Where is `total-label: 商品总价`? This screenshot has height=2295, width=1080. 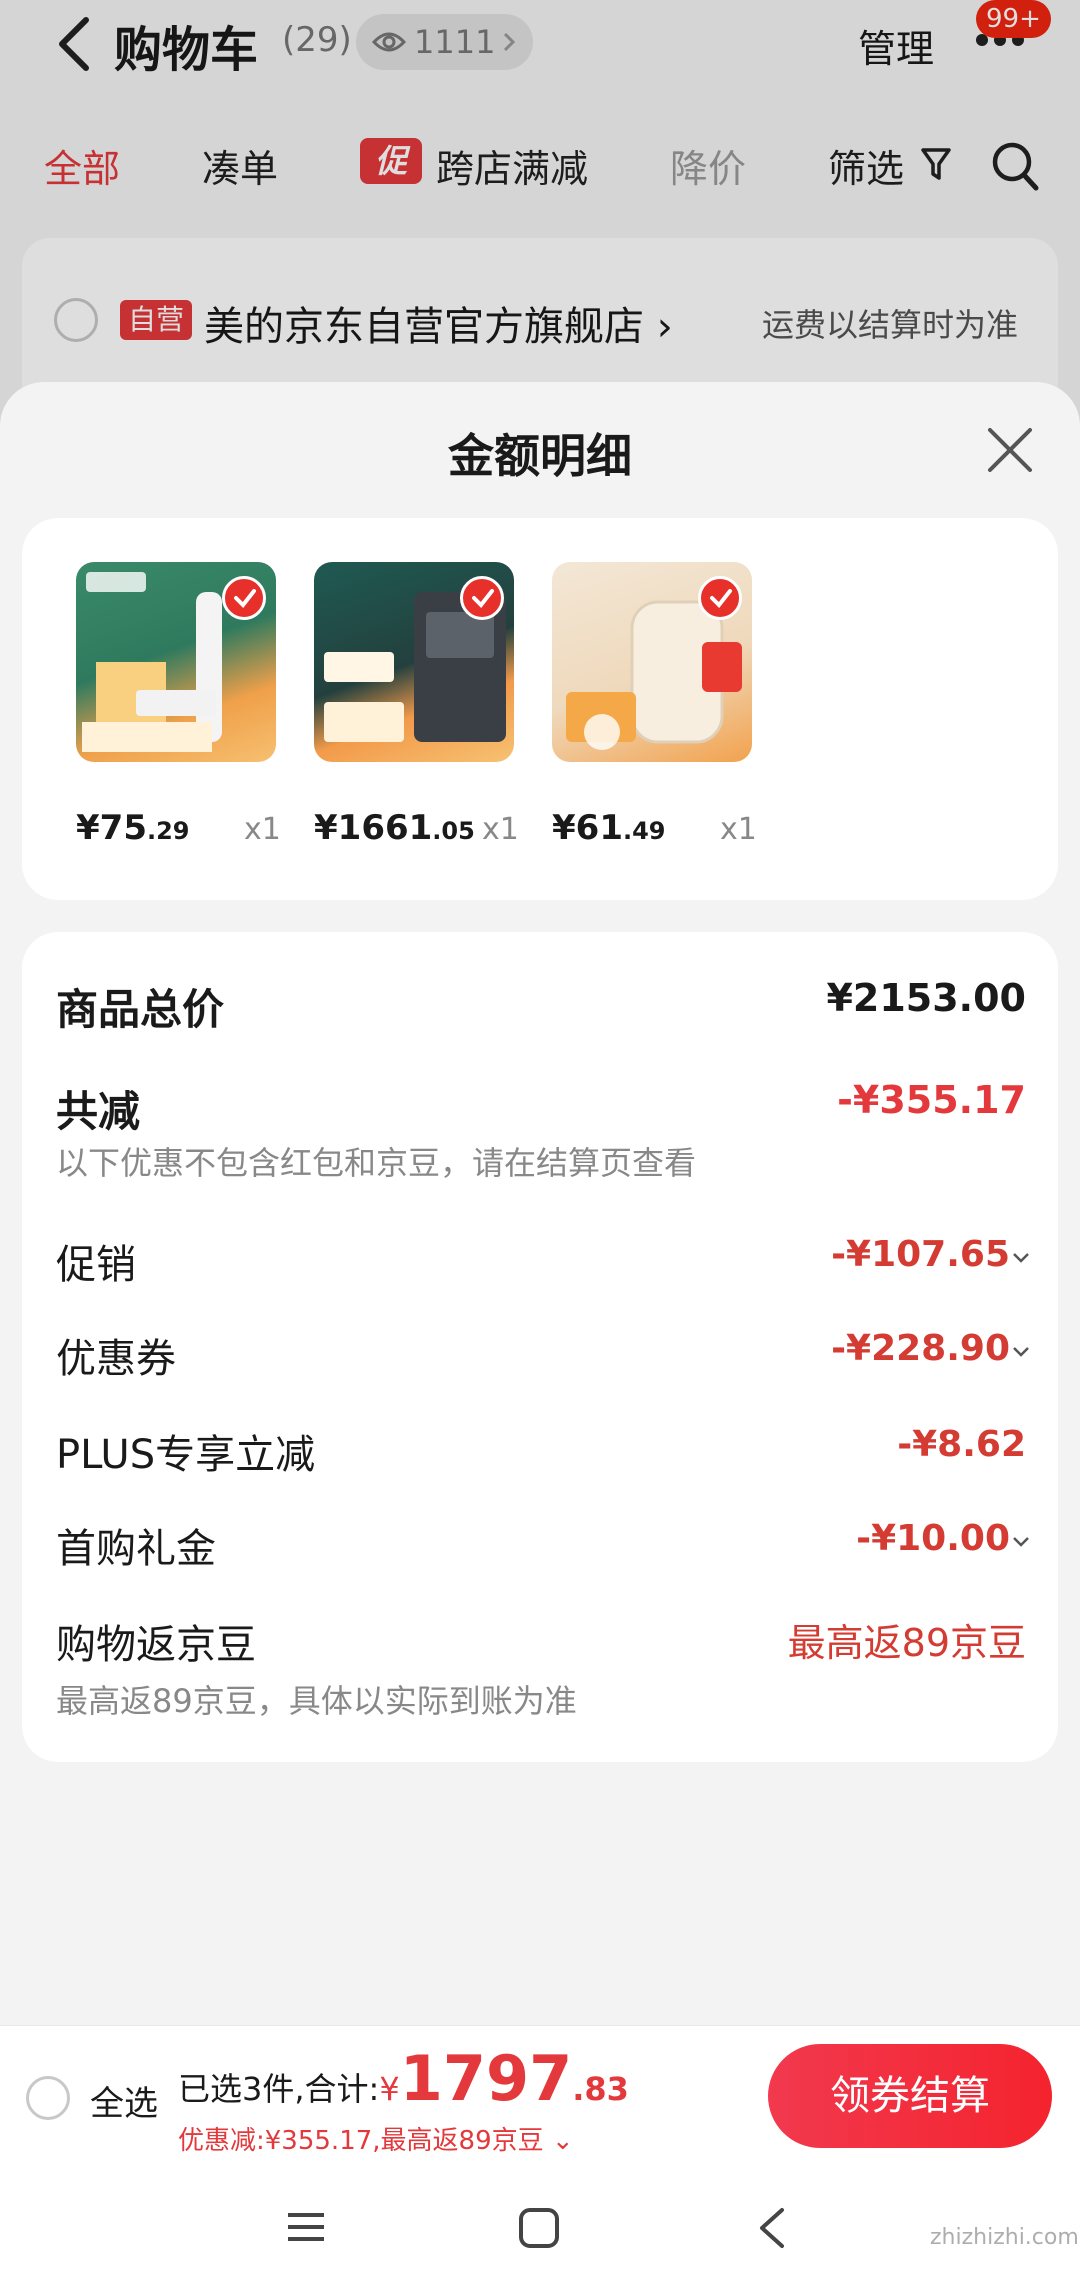 total-label: 商品总价 is located at coordinates (140, 1009).